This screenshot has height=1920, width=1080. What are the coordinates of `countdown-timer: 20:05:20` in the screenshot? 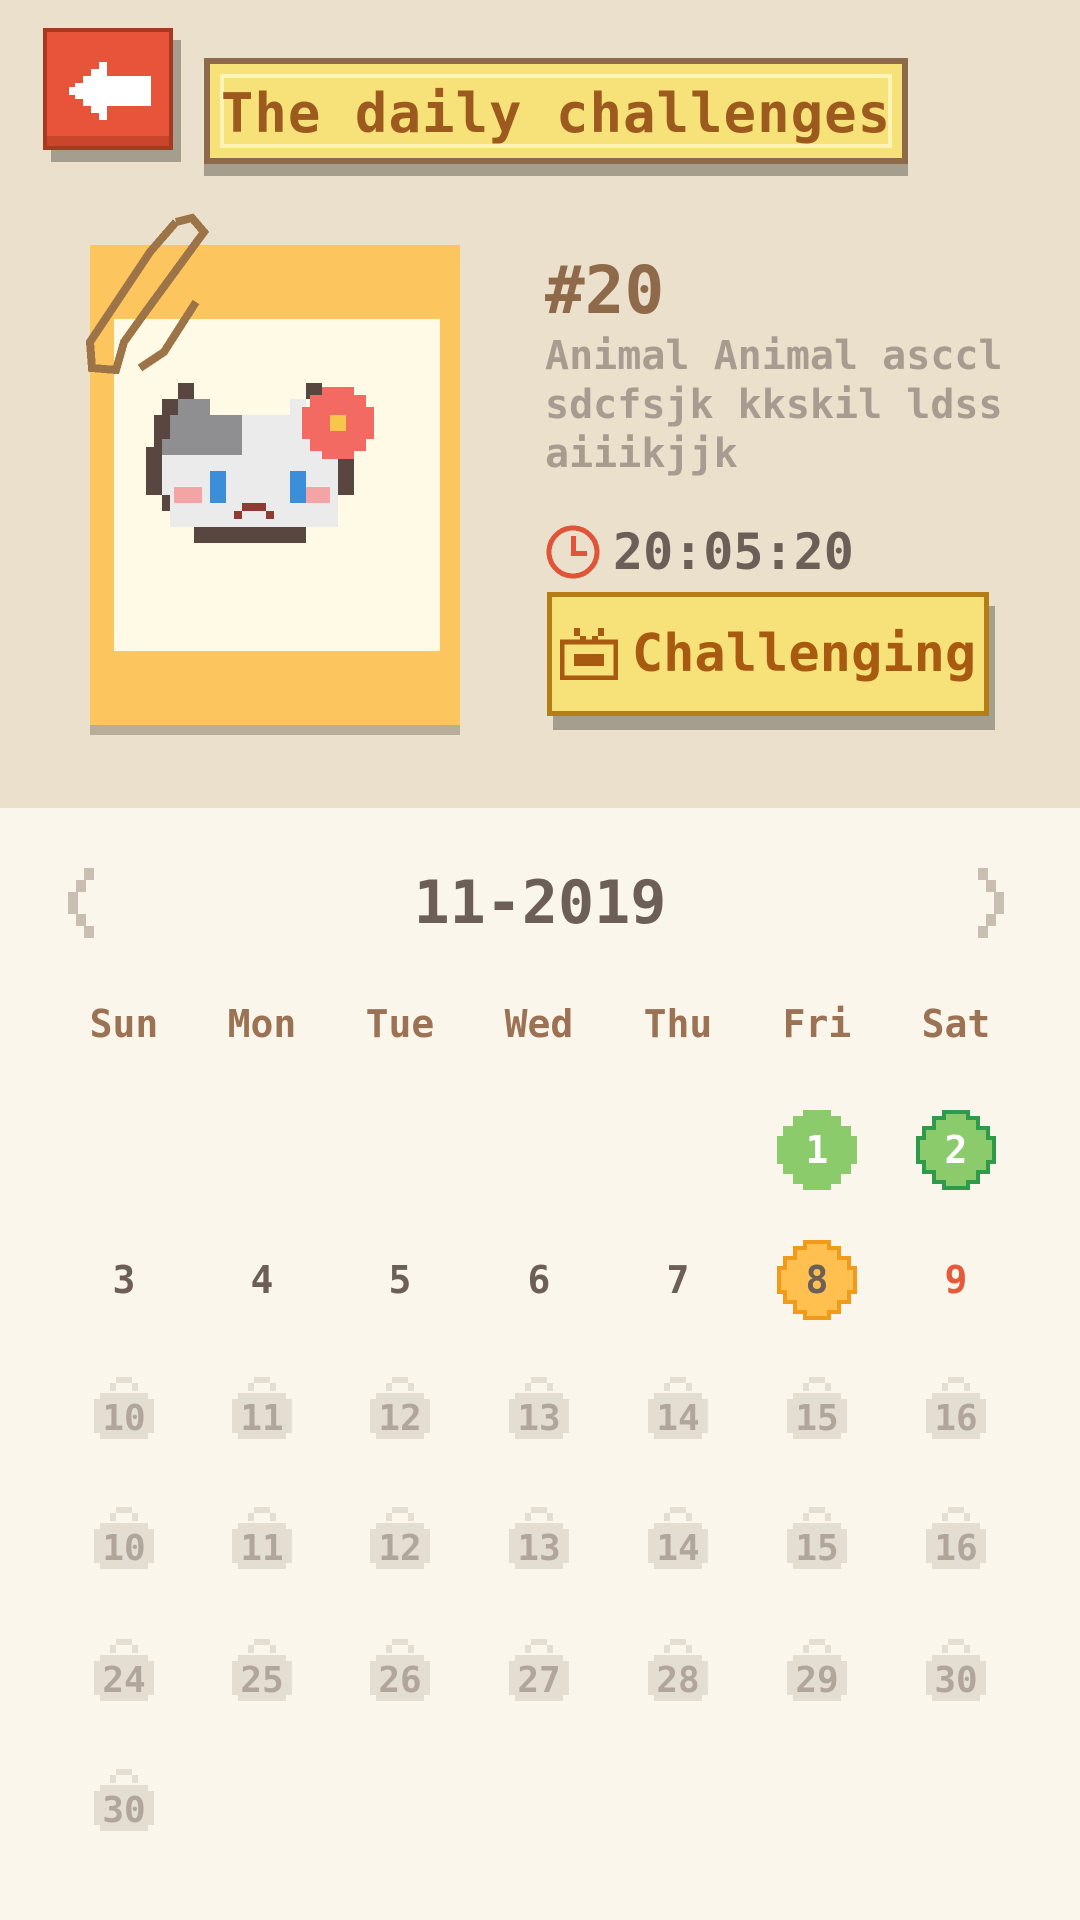 It's located at (699, 552).